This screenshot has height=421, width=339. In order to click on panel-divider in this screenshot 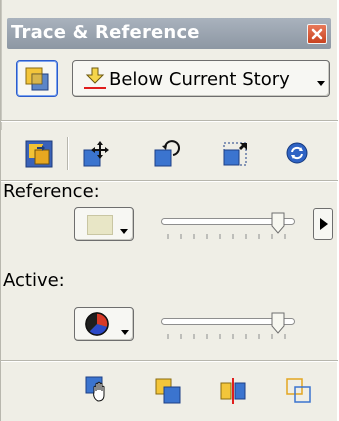, I will do `click(1, 65)`.